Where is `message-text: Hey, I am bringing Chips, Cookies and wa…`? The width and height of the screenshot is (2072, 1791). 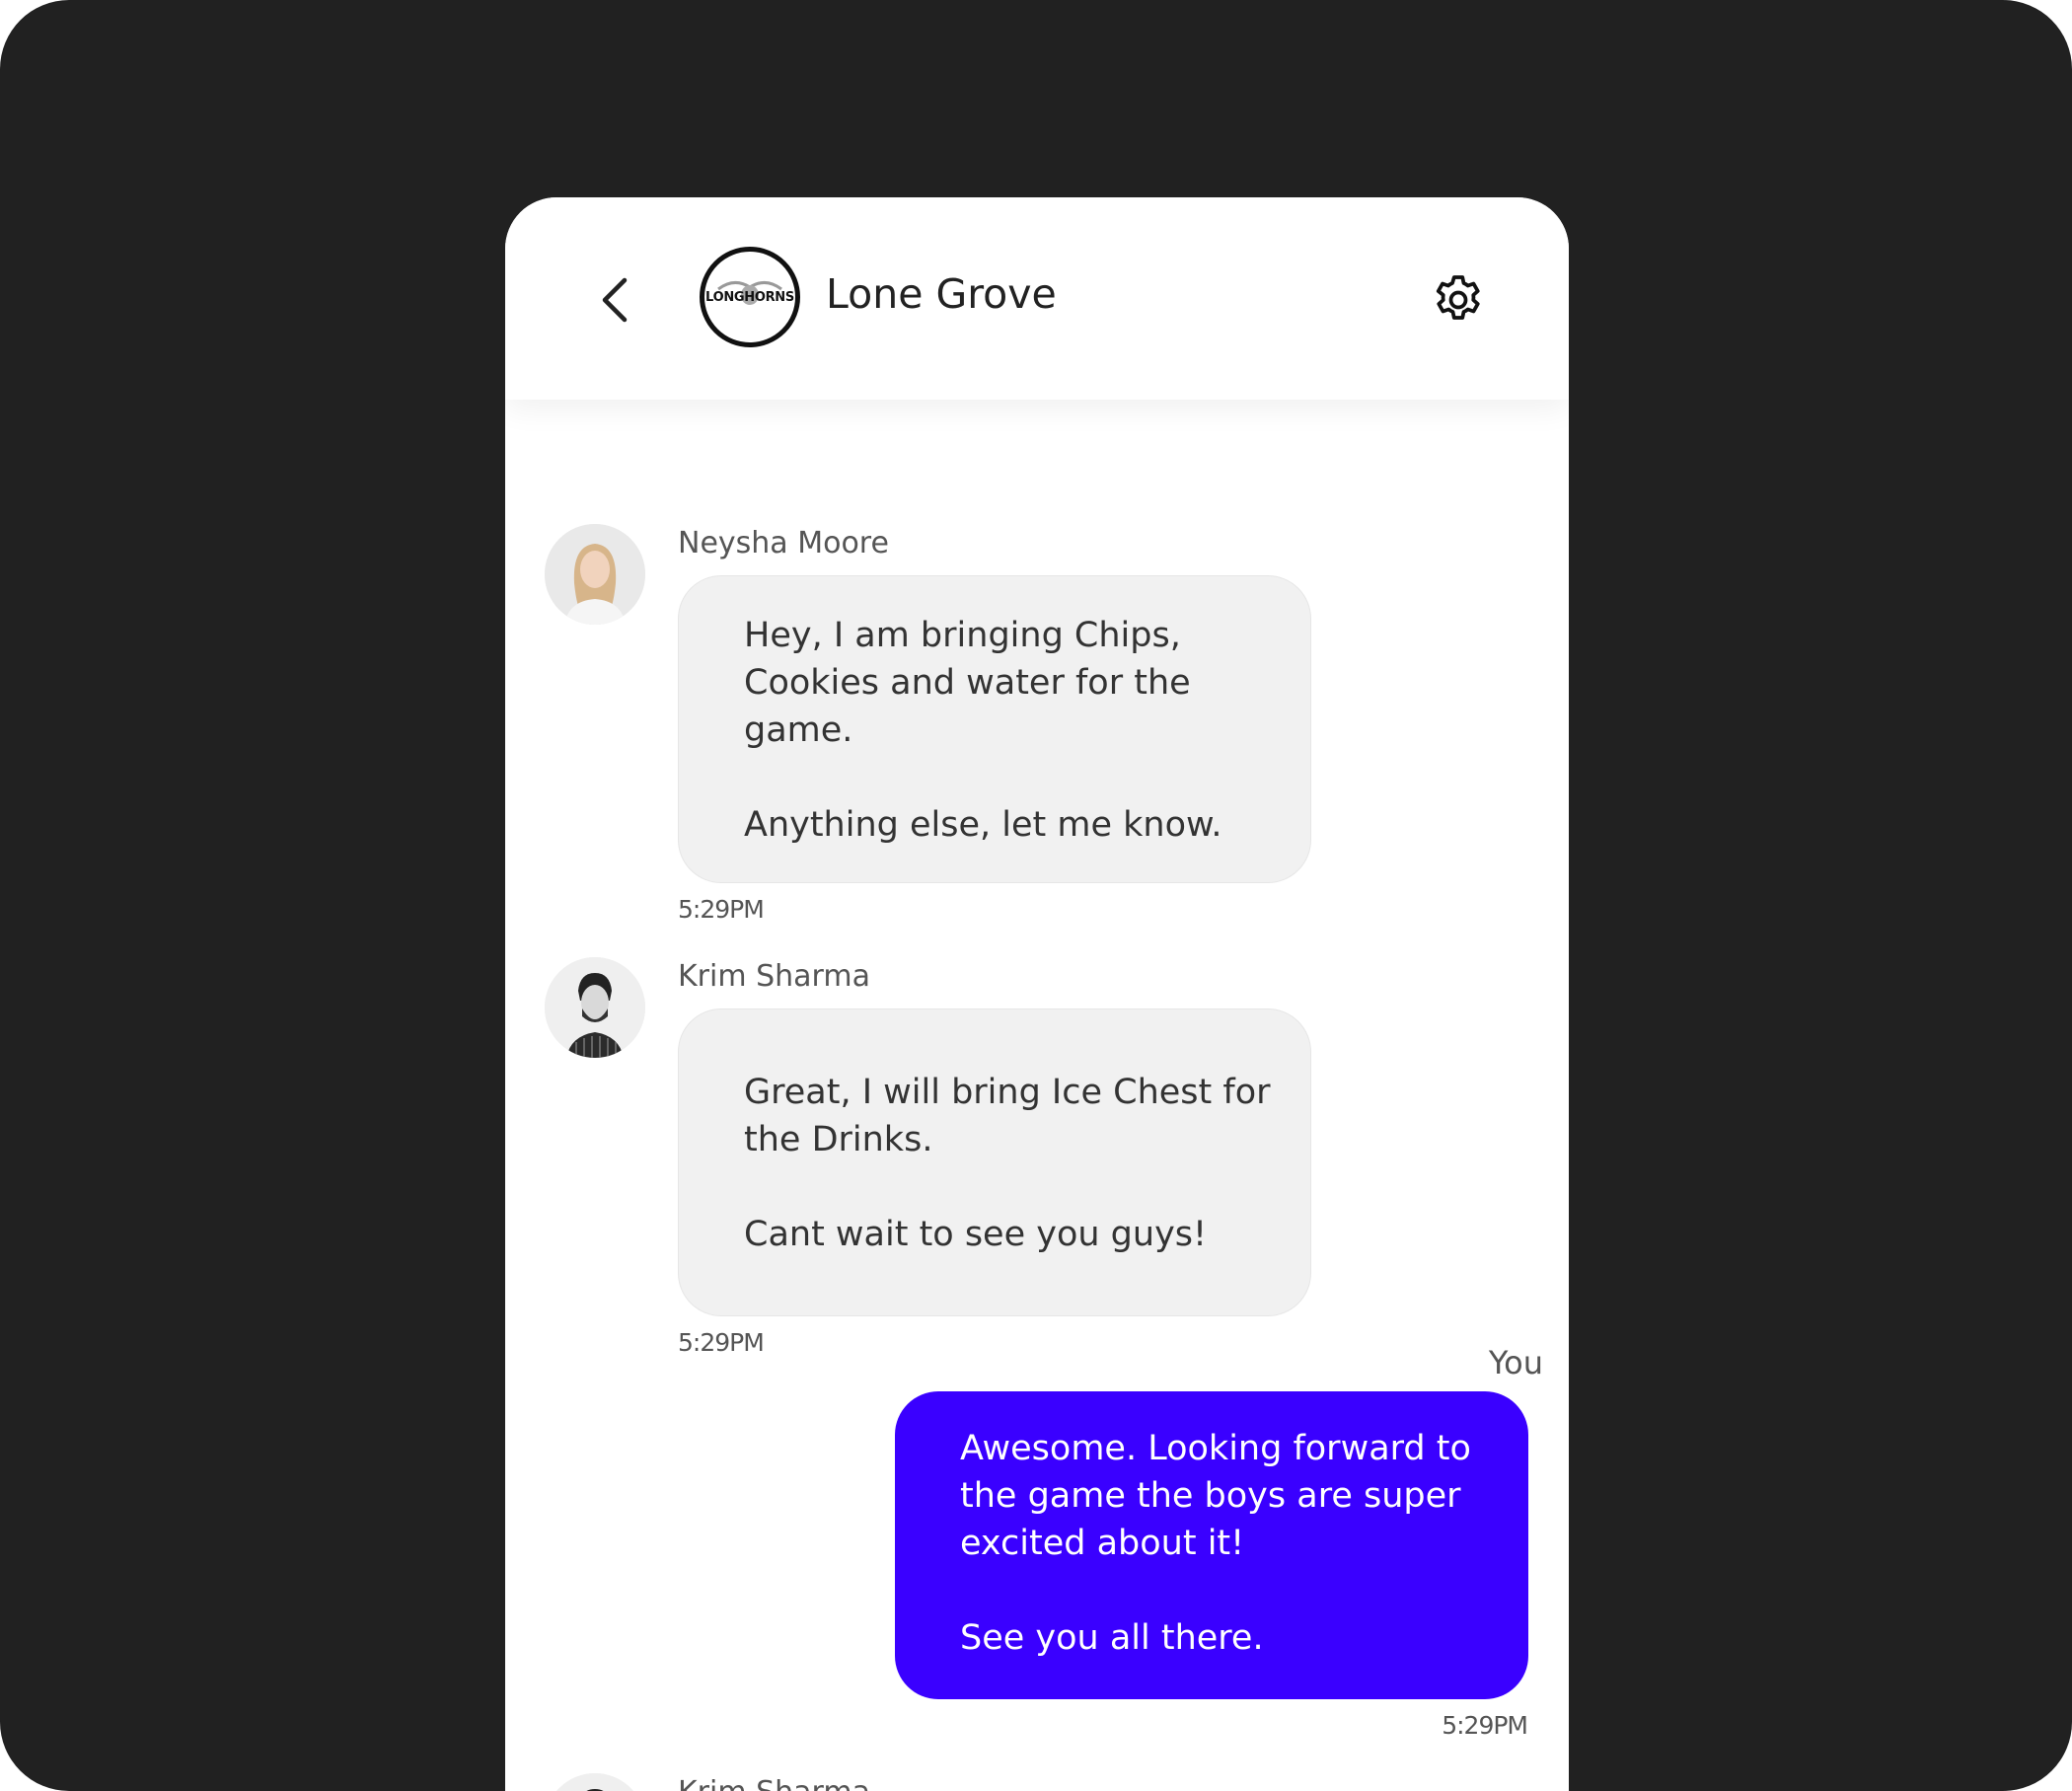 message-text: Hey, I am bringing Chips, Cookies and wa… is located at coordinates (968, 683).